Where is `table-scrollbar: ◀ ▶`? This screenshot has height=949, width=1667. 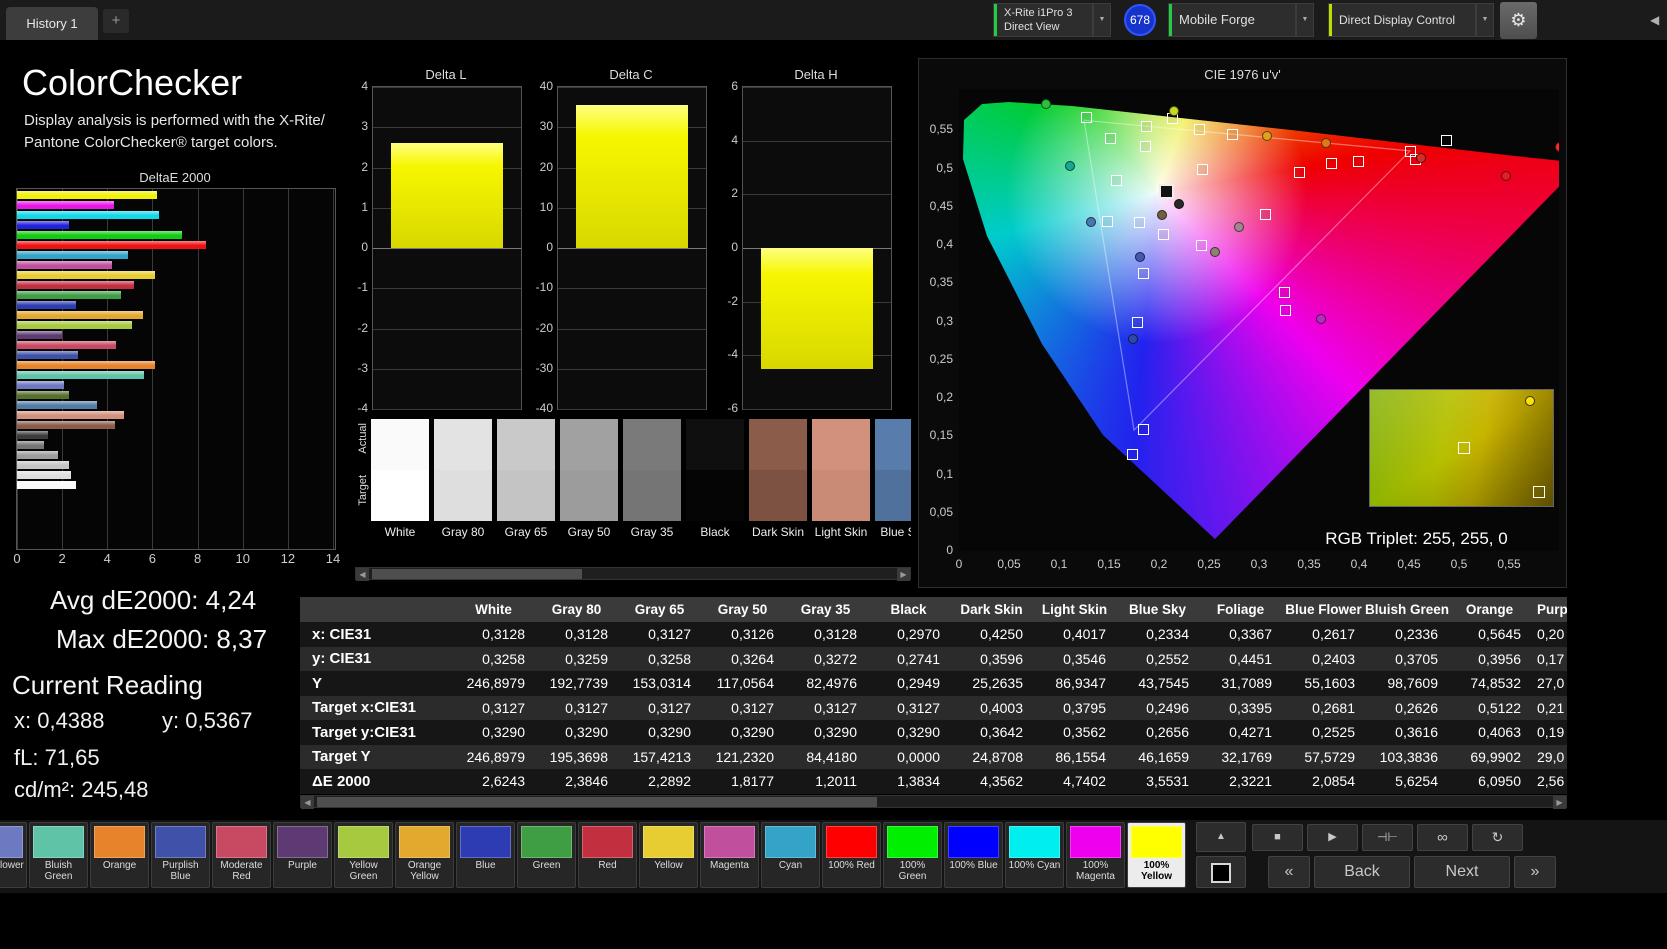 table-scrollbar: ◀ ▶ is located at coordinates (933, 802).